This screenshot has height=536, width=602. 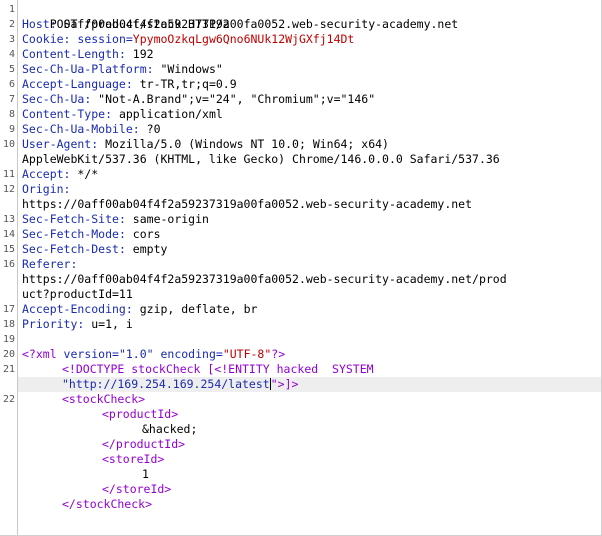 I want to click on line-number: 3, so click(x=11, y=39).